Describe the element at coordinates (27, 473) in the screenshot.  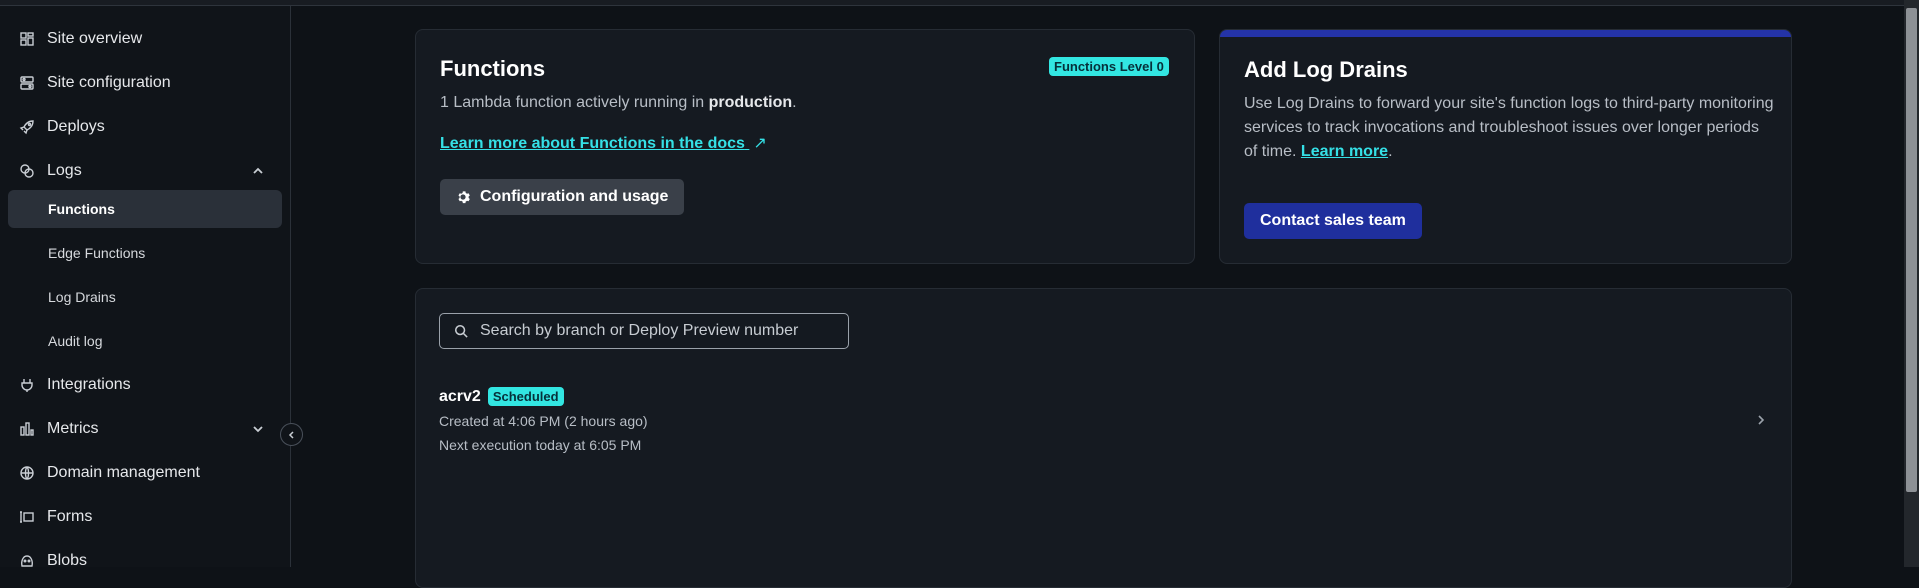
I see `globe-icon` at that location.